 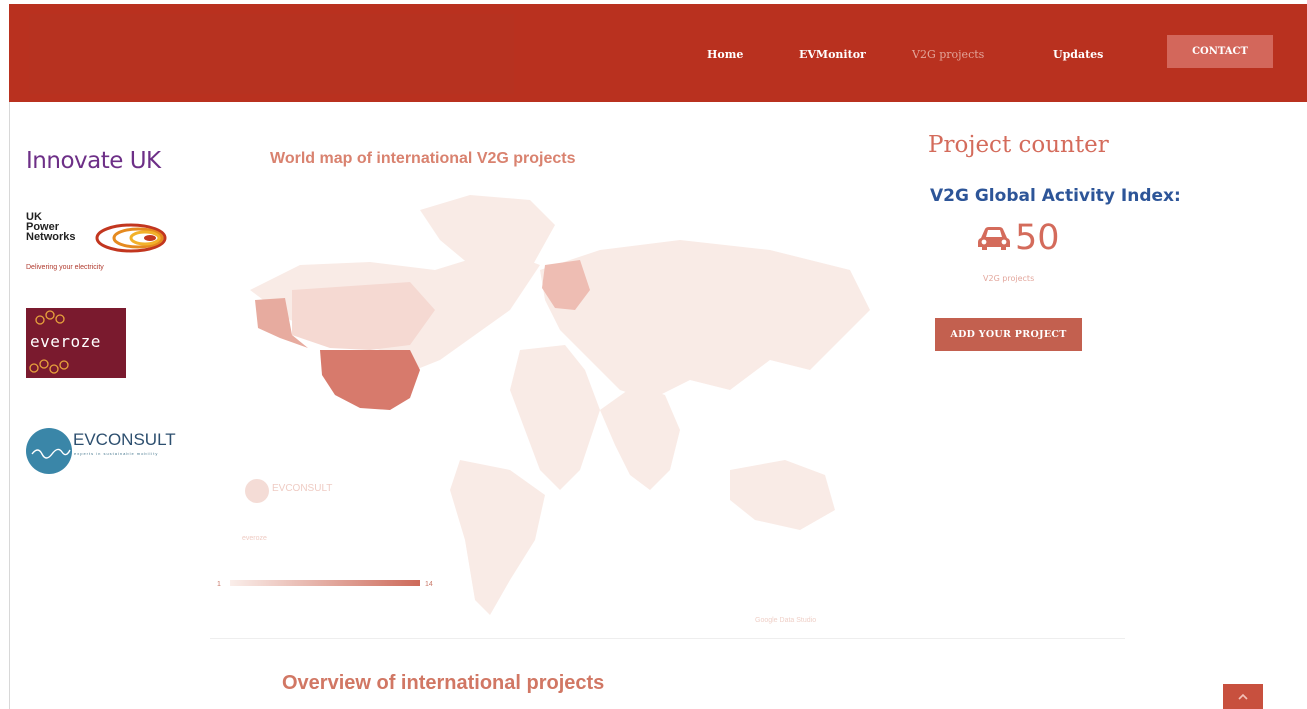 What do you see at coordinates (363, 316) in the screenshot?
I see `map-region-canada` at bounding box center [363, 316].